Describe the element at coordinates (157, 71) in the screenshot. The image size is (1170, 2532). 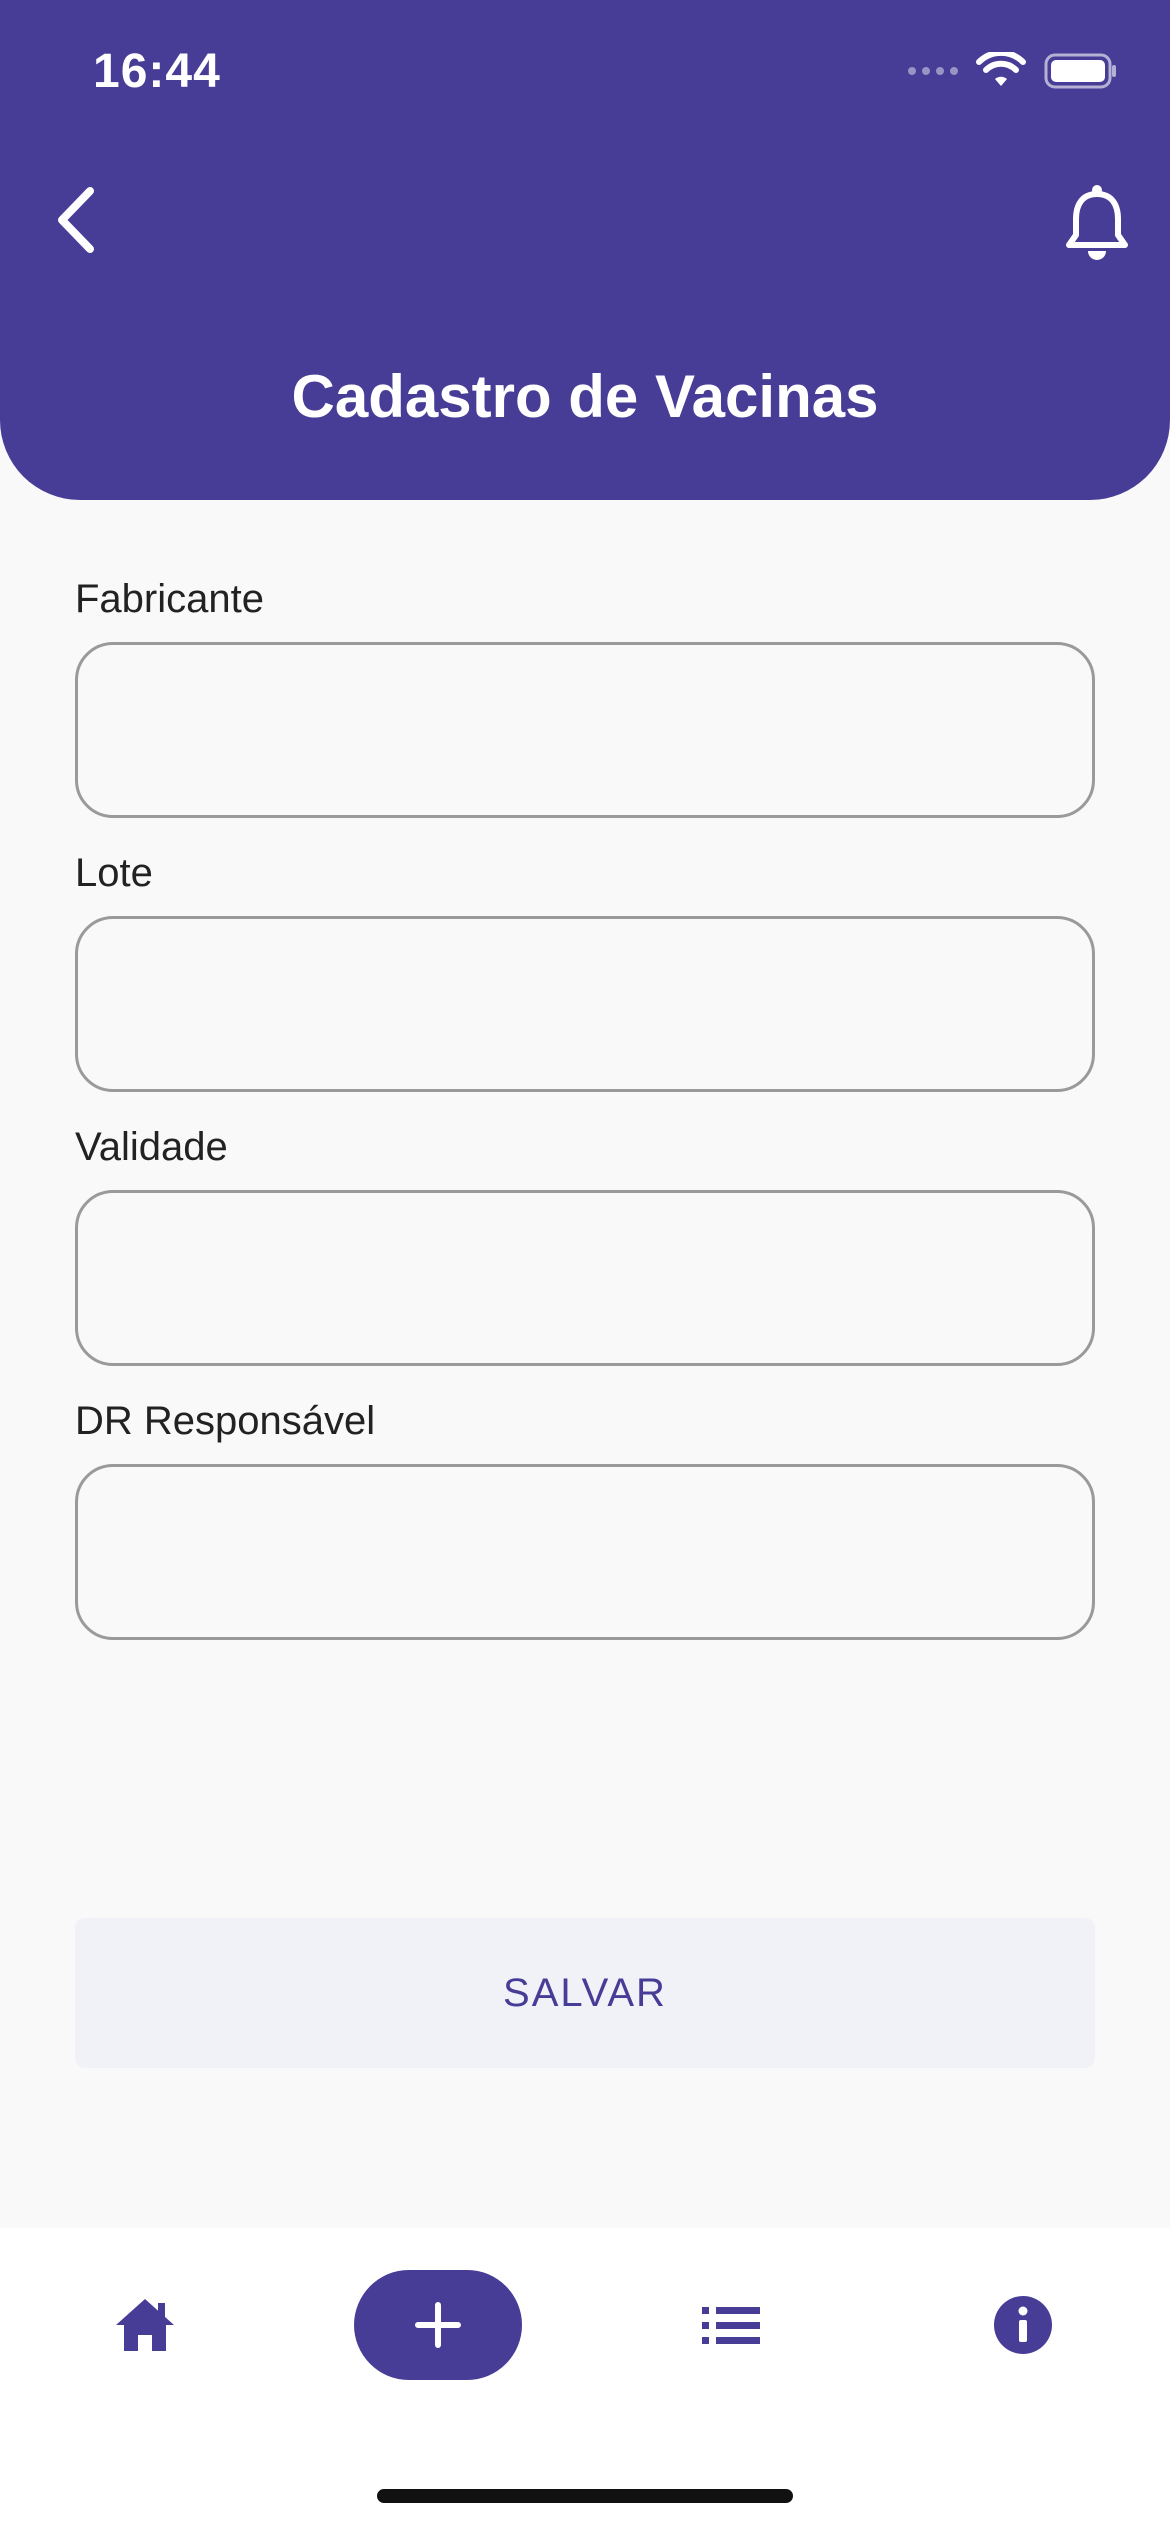
I see `status-time: 16:44` at that location.